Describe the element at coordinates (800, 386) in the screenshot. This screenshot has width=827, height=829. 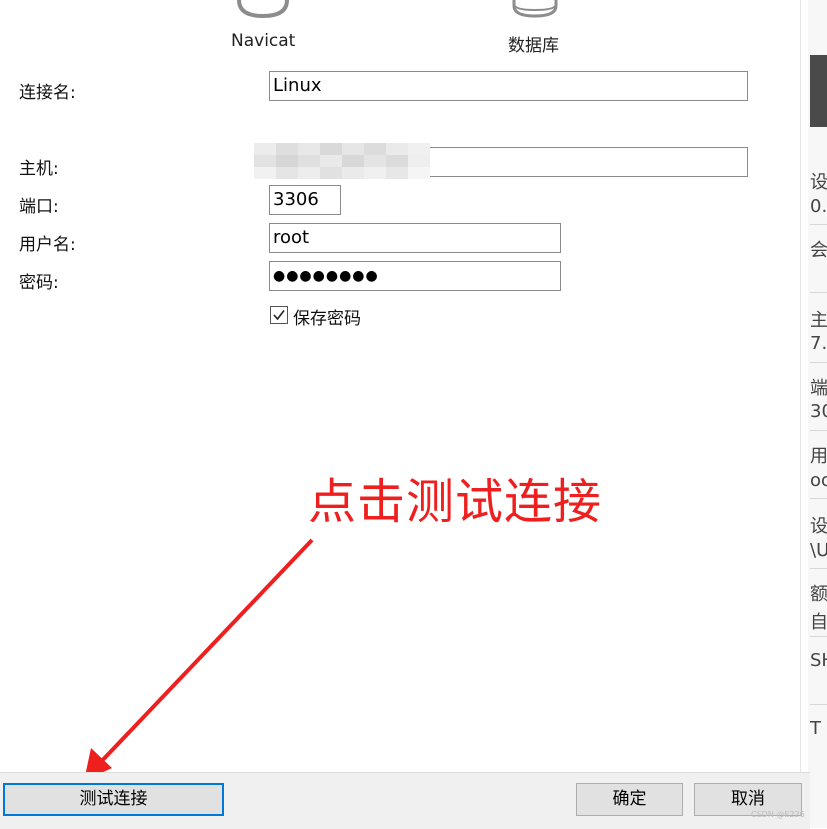
I see `dialog-border` at that location.